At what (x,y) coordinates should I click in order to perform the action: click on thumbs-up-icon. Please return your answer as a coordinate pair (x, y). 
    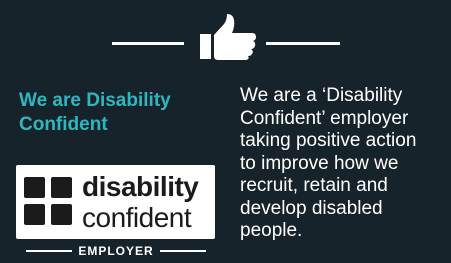
    Looking at the image, I should click on (228, 37).